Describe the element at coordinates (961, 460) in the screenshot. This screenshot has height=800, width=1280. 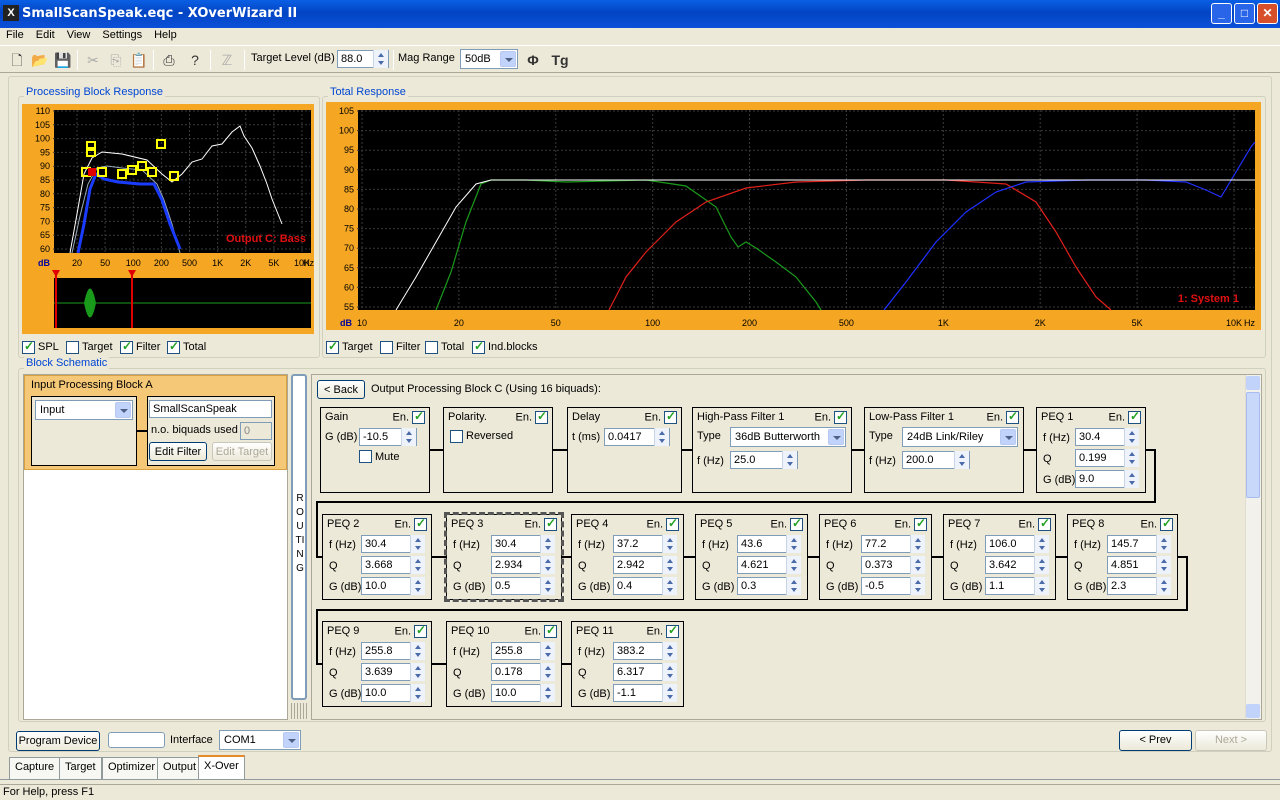
I see `lpf-f-spinner` at that location.